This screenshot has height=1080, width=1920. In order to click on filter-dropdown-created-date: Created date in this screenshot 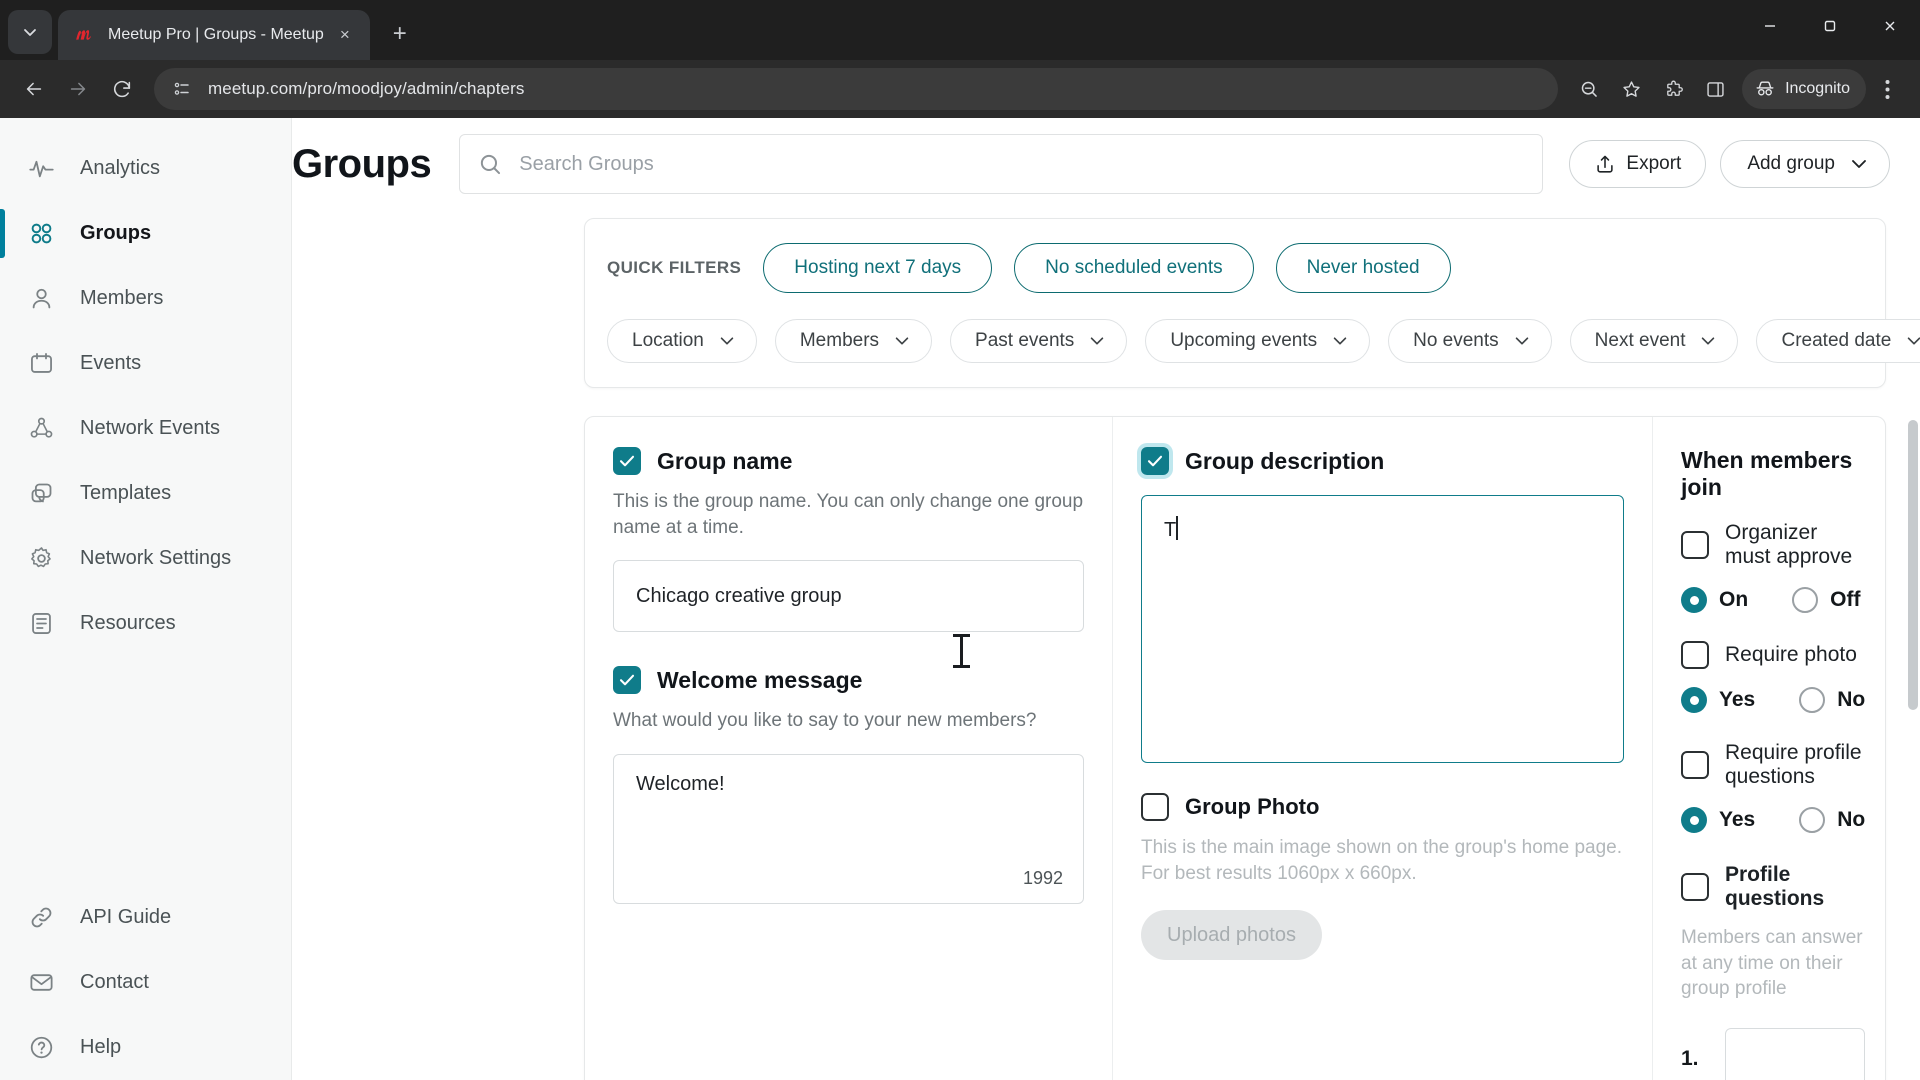, I will do `click(1838, 341)`.